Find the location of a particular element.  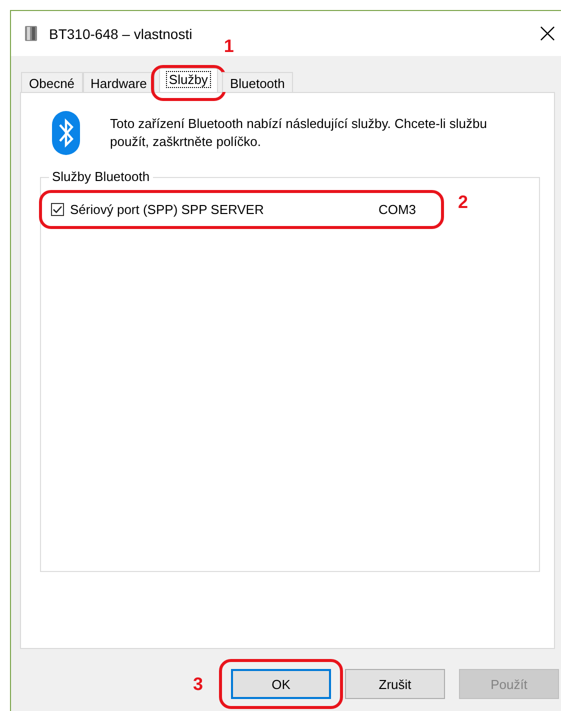

window-title: BT310-648 – vlastnosti is located at coordinates (120, 34).